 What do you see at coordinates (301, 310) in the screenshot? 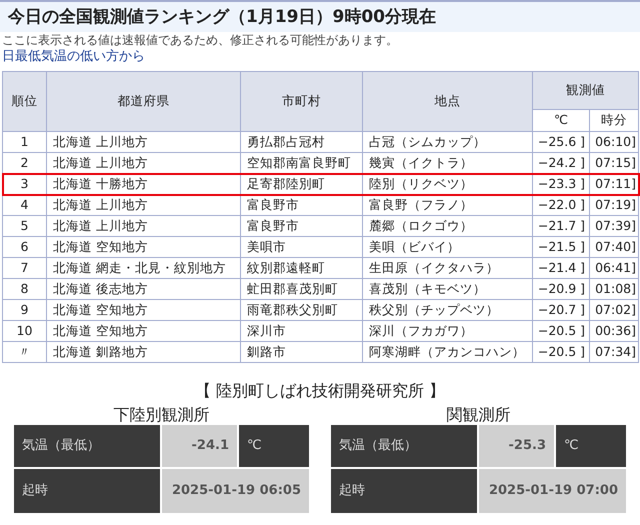
I see `table-cell: 雨竜郡秩父別町` at bounding box center [301, 310].